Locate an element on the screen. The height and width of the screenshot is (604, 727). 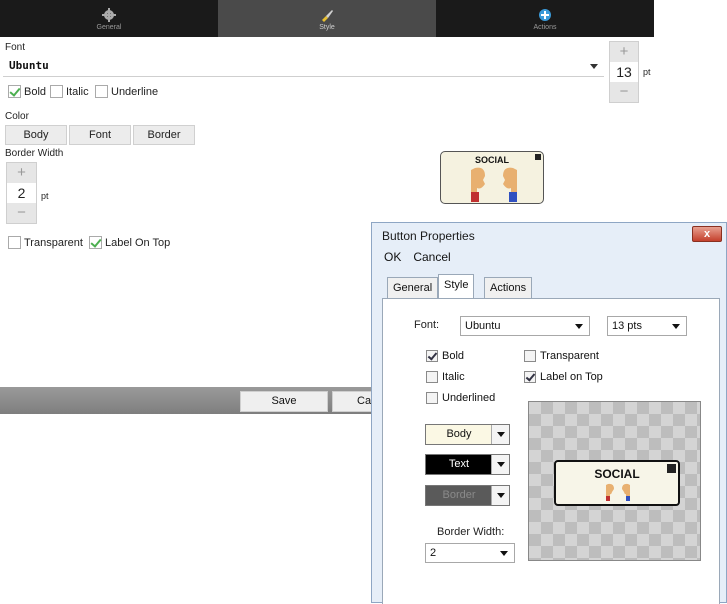
border-color-button: Border is located at coordinates (164, 135).